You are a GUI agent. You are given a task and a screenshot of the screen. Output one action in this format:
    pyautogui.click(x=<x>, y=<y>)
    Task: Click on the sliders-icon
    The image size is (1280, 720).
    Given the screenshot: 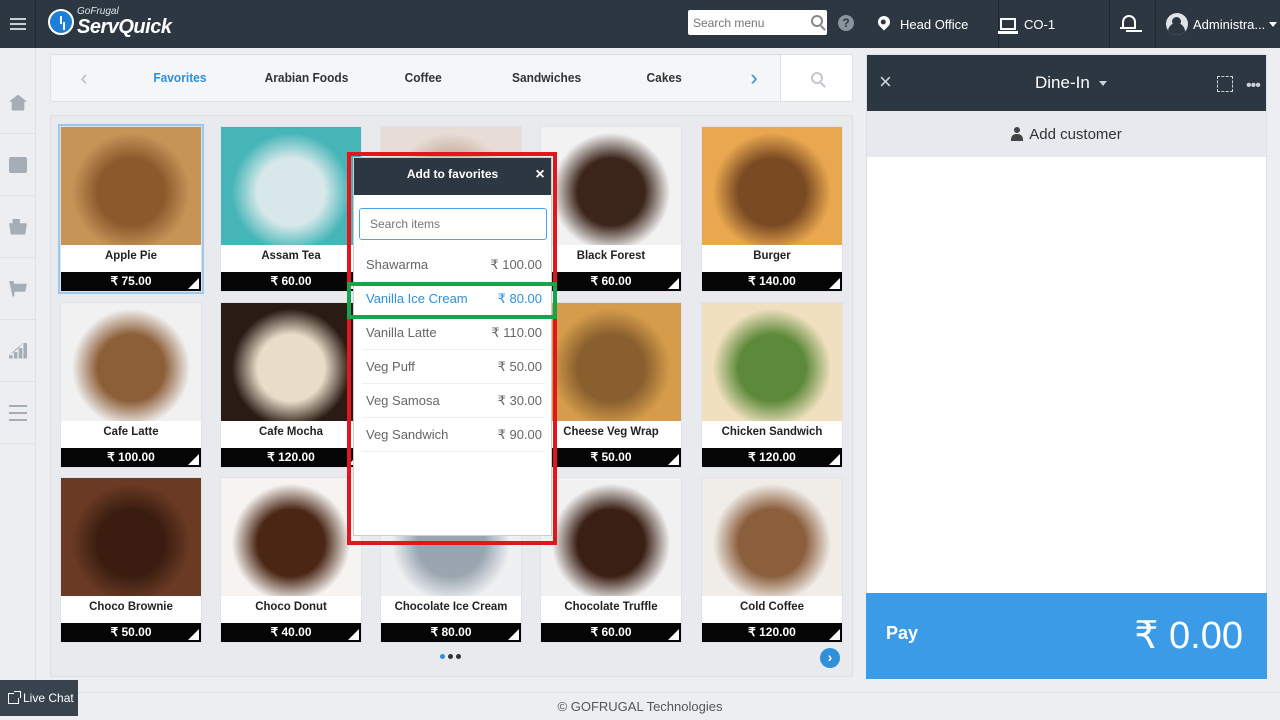 What is the action you would take?
    pyautogui.click(x=18, y=412)
    